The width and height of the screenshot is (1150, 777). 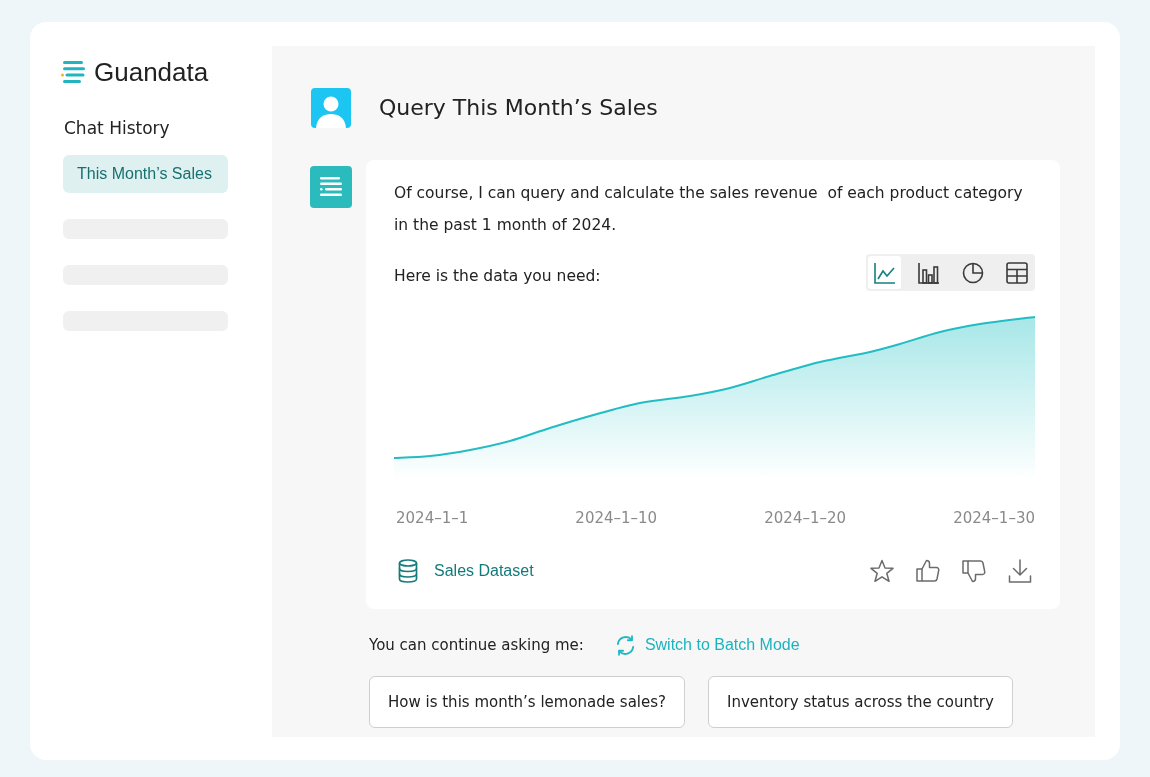 I want to click on database-icon, so click(x=408, y=571).